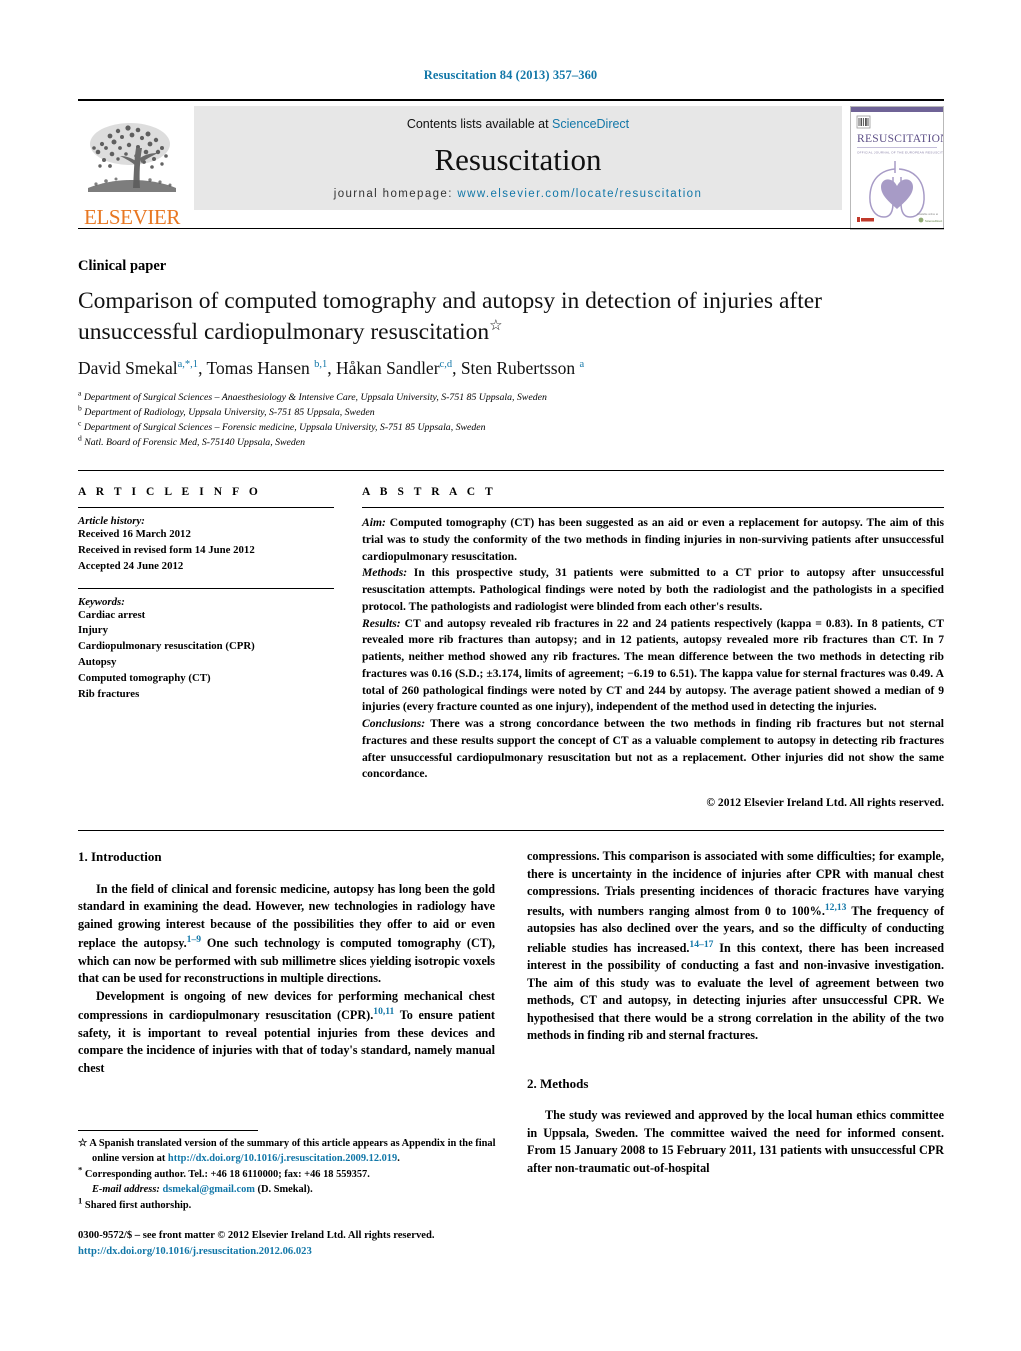  Describe the element at coordinates (112, 614) in the screenshot. I see `keyword-item: Cardiac arrest` at that location.